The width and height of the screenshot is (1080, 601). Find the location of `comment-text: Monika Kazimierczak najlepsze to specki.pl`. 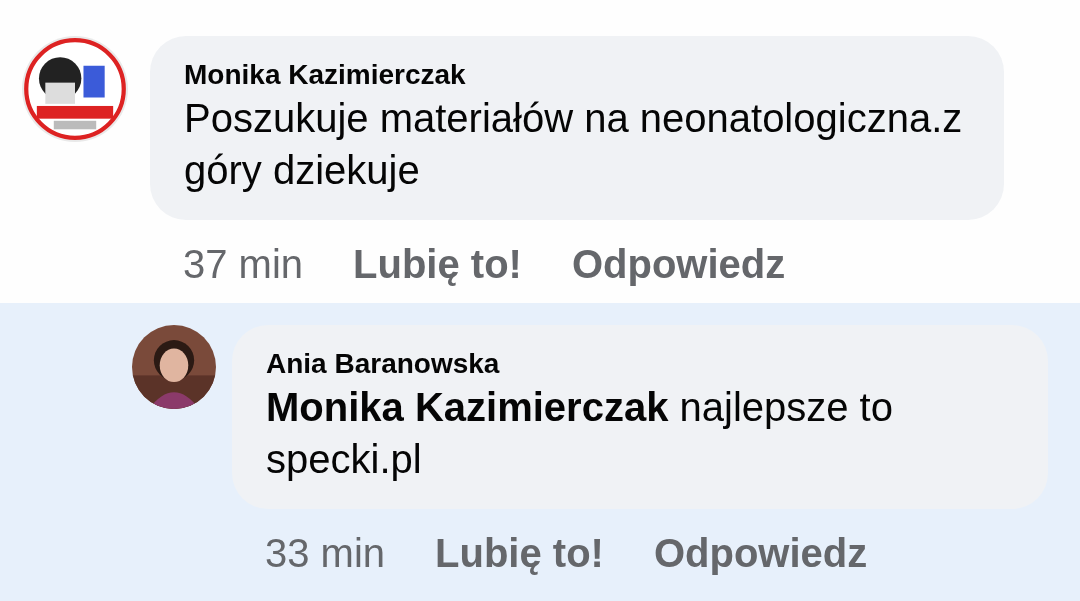

comment-text: Monika Kazimierczak najlepsze to specki.pl is located at coordinates (580, 433).